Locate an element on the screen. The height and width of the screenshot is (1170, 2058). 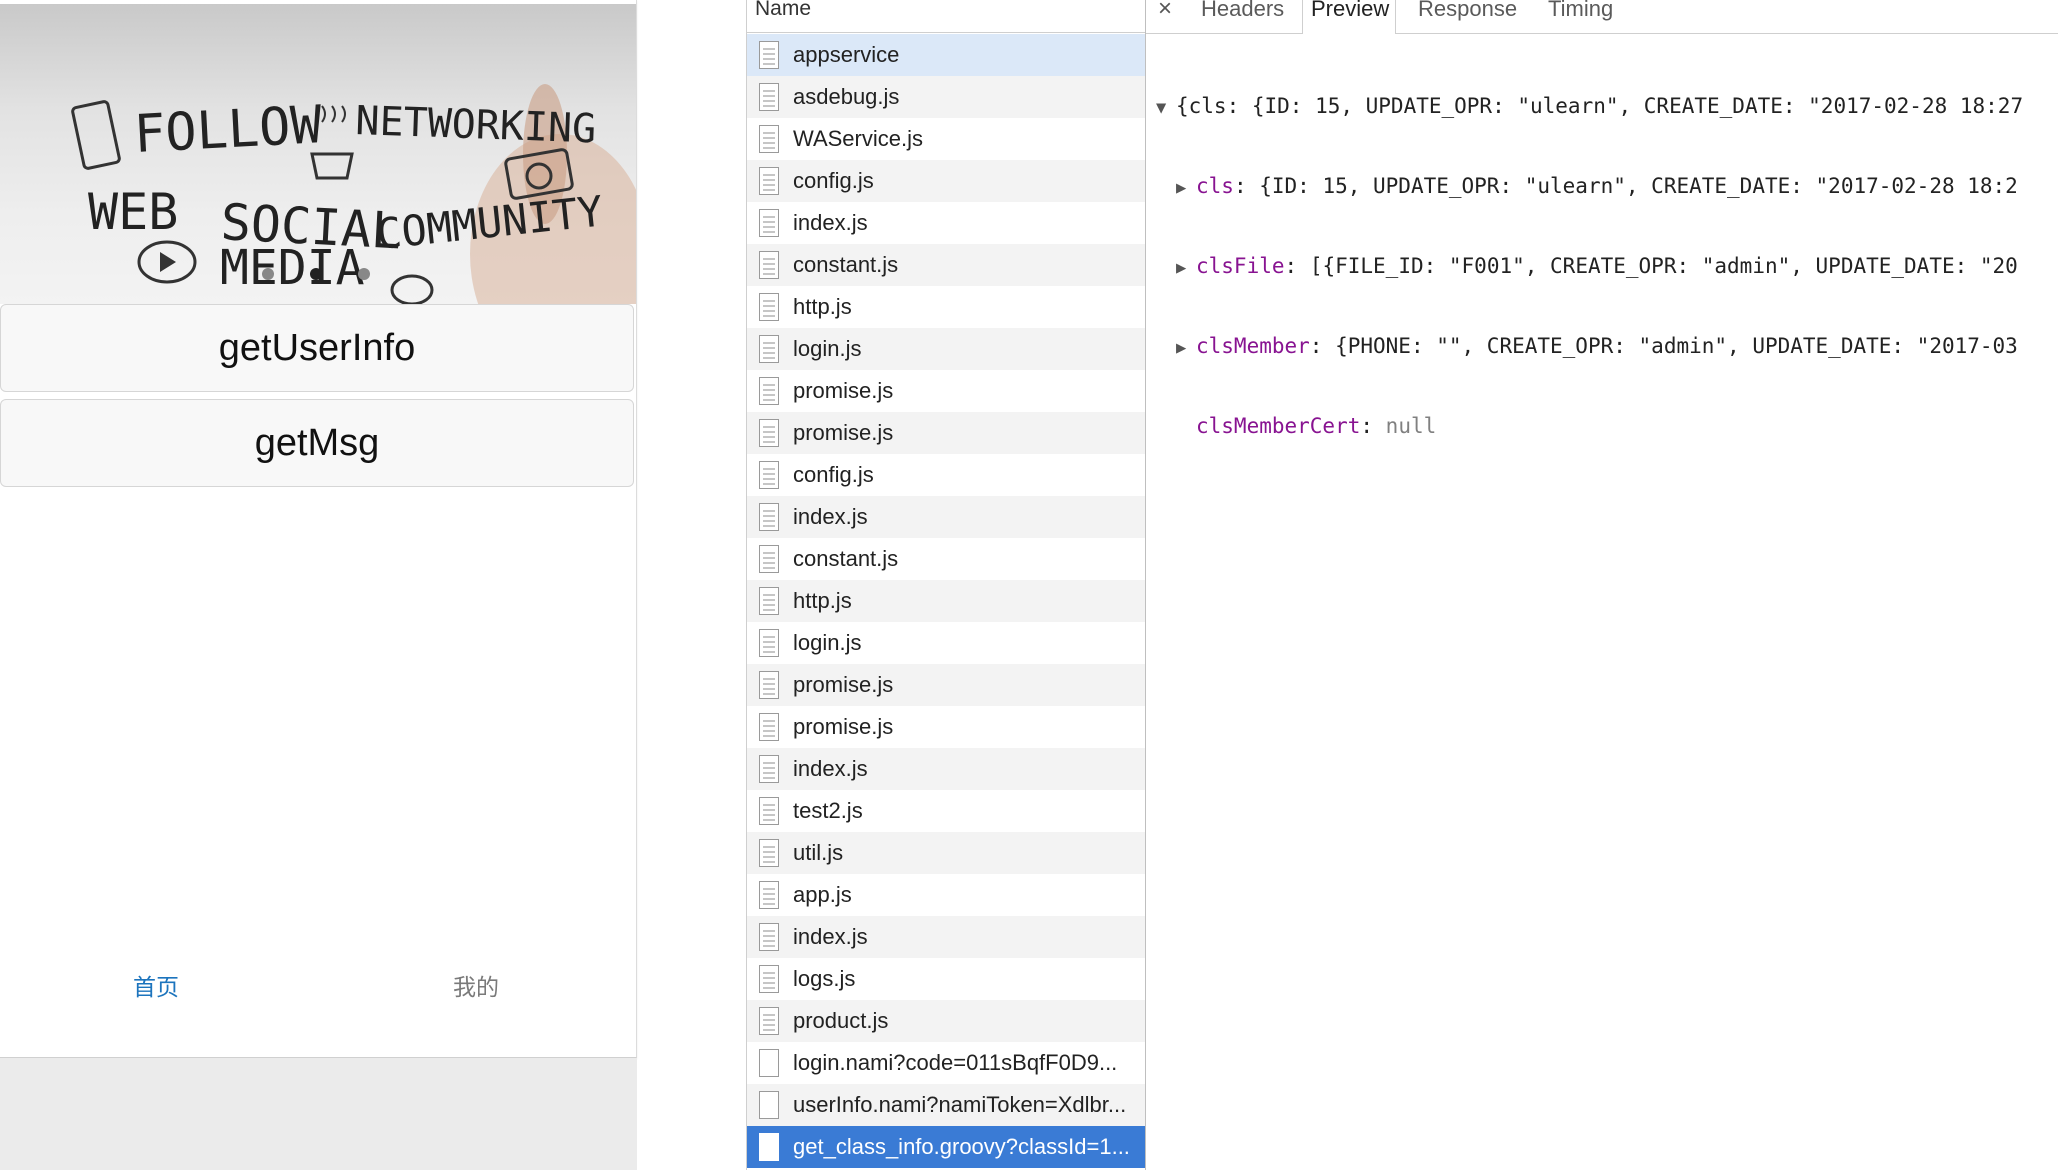
tab-mine: 我的 is located at coordinates (476, 985).